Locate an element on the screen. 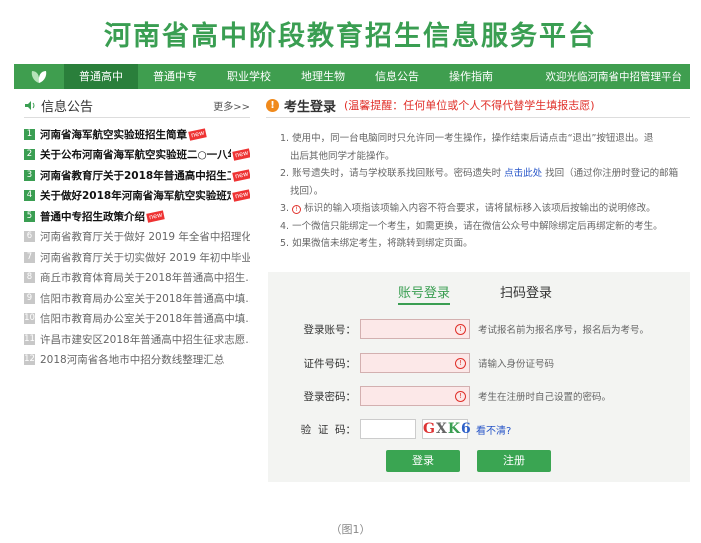  login-tabs: 账号登录 扫码登录 is located at coordinates (479, 294).